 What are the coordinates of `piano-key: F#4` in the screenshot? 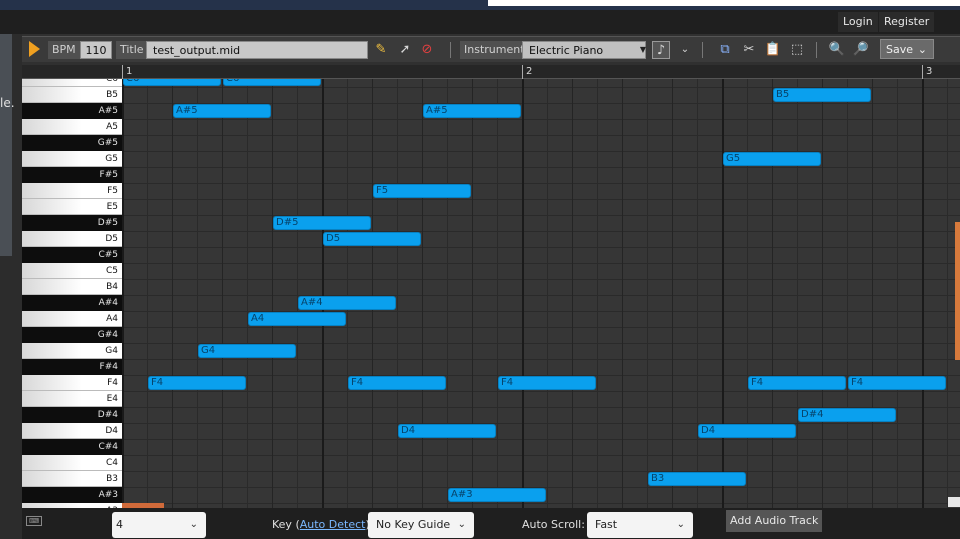 It's located at (72, 367).